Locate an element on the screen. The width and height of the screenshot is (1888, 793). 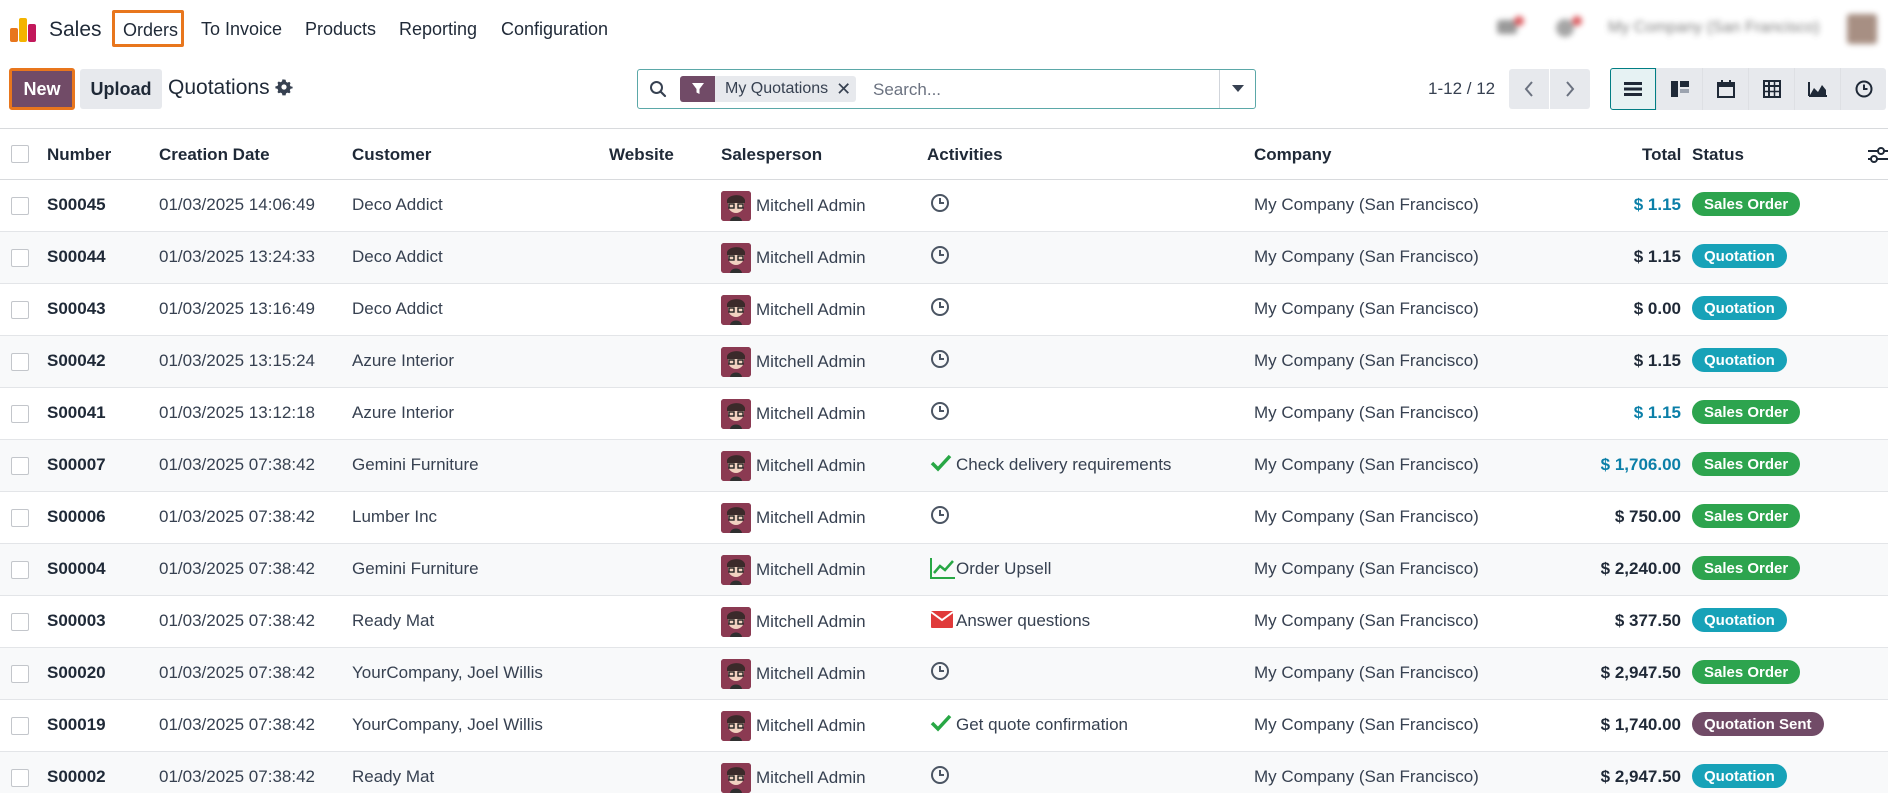
area-chart-icon is located at coordinates (1817, 89).